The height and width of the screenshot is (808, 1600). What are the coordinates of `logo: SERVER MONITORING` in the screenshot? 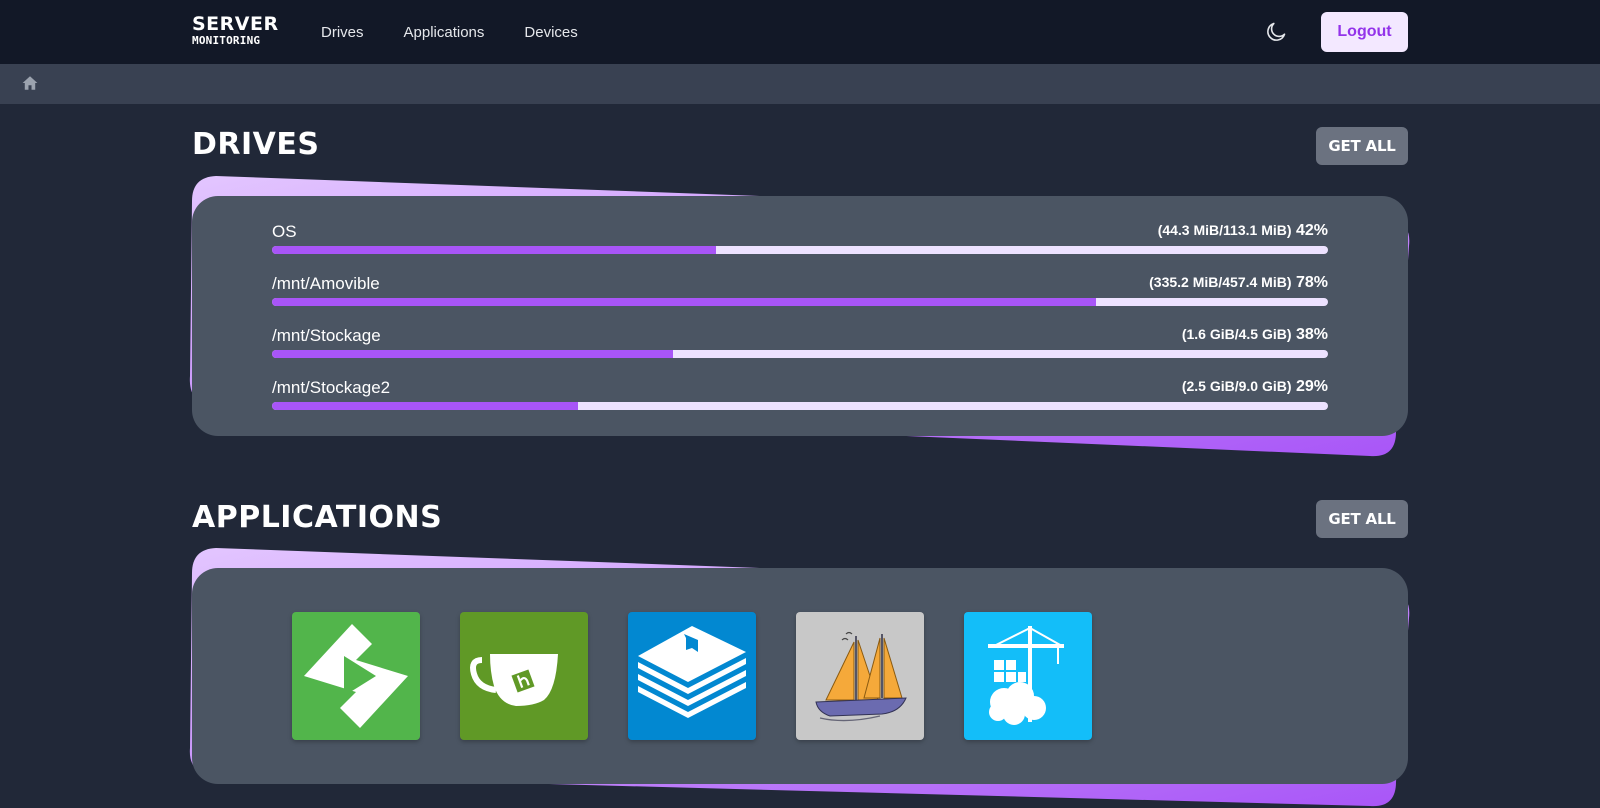 It's located at (237, 30).